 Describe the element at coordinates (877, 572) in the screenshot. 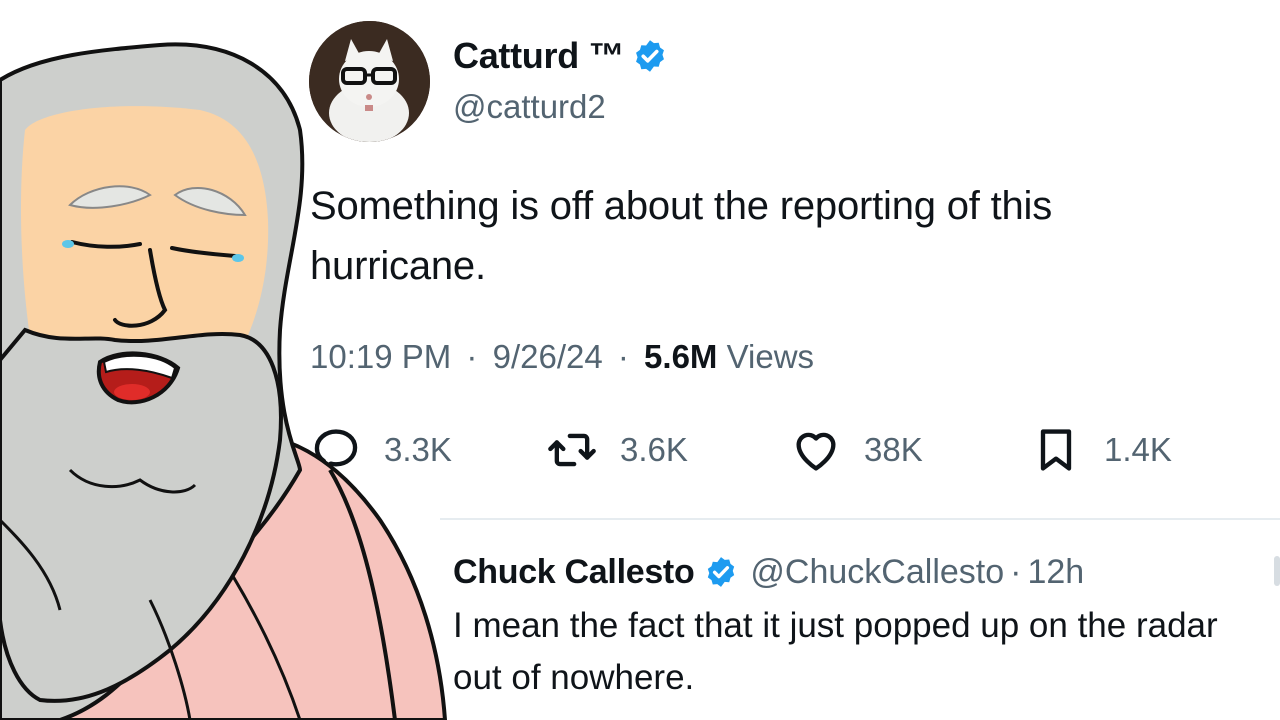

I see `reply-author-handle: @ChuckCallesto` at that location.